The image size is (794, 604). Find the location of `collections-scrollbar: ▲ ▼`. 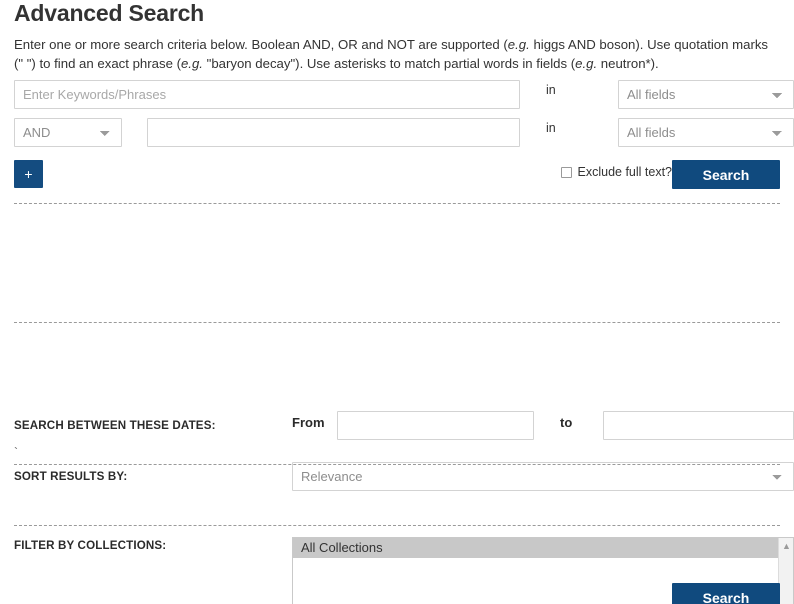

collections-scrollbar: ▲ ▼ is located at coordinates (785, 571).